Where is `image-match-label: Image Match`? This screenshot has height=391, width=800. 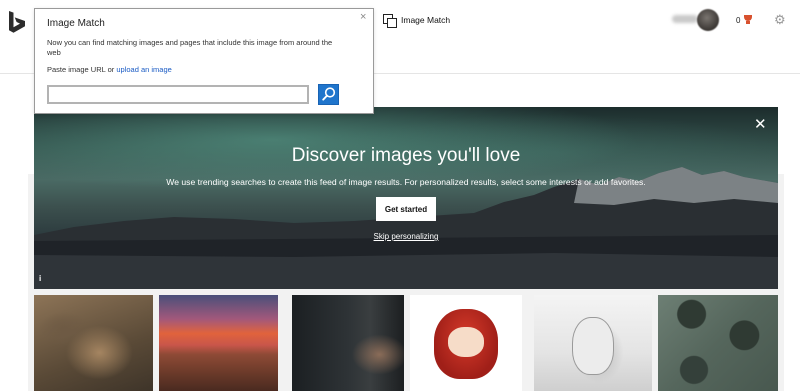 image-match-label: Image Match is located at coordinates (426, 20).